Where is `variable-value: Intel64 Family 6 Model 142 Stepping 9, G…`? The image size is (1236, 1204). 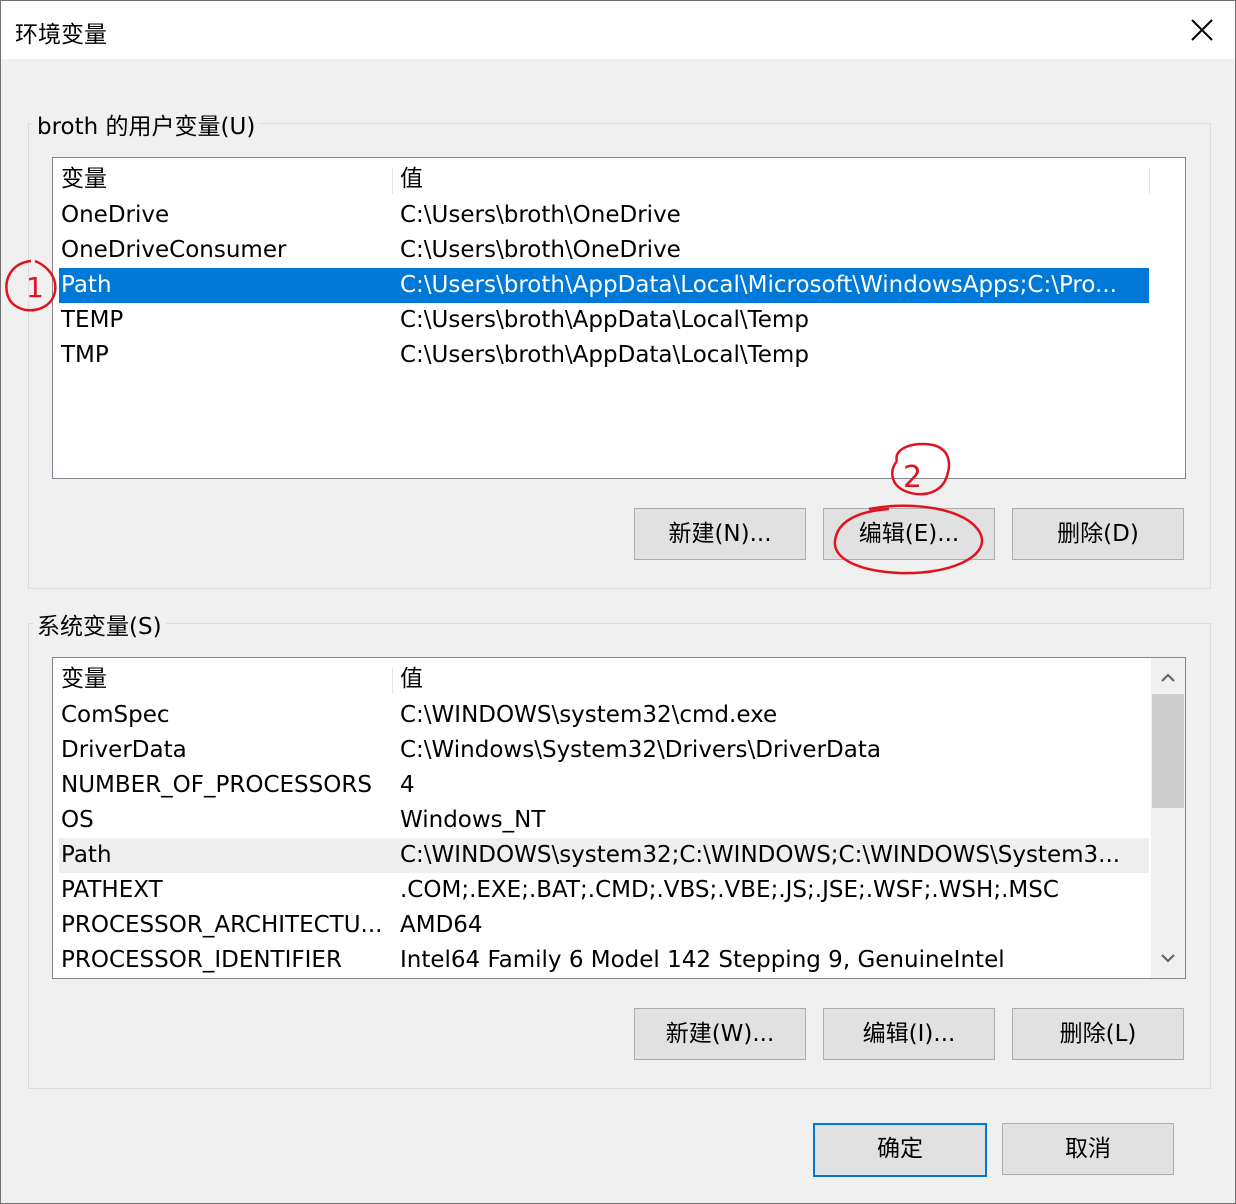 variable-value: Intel64 Family 6 Model 142 Stepping 9, G… is located at coordinates (702, 960).